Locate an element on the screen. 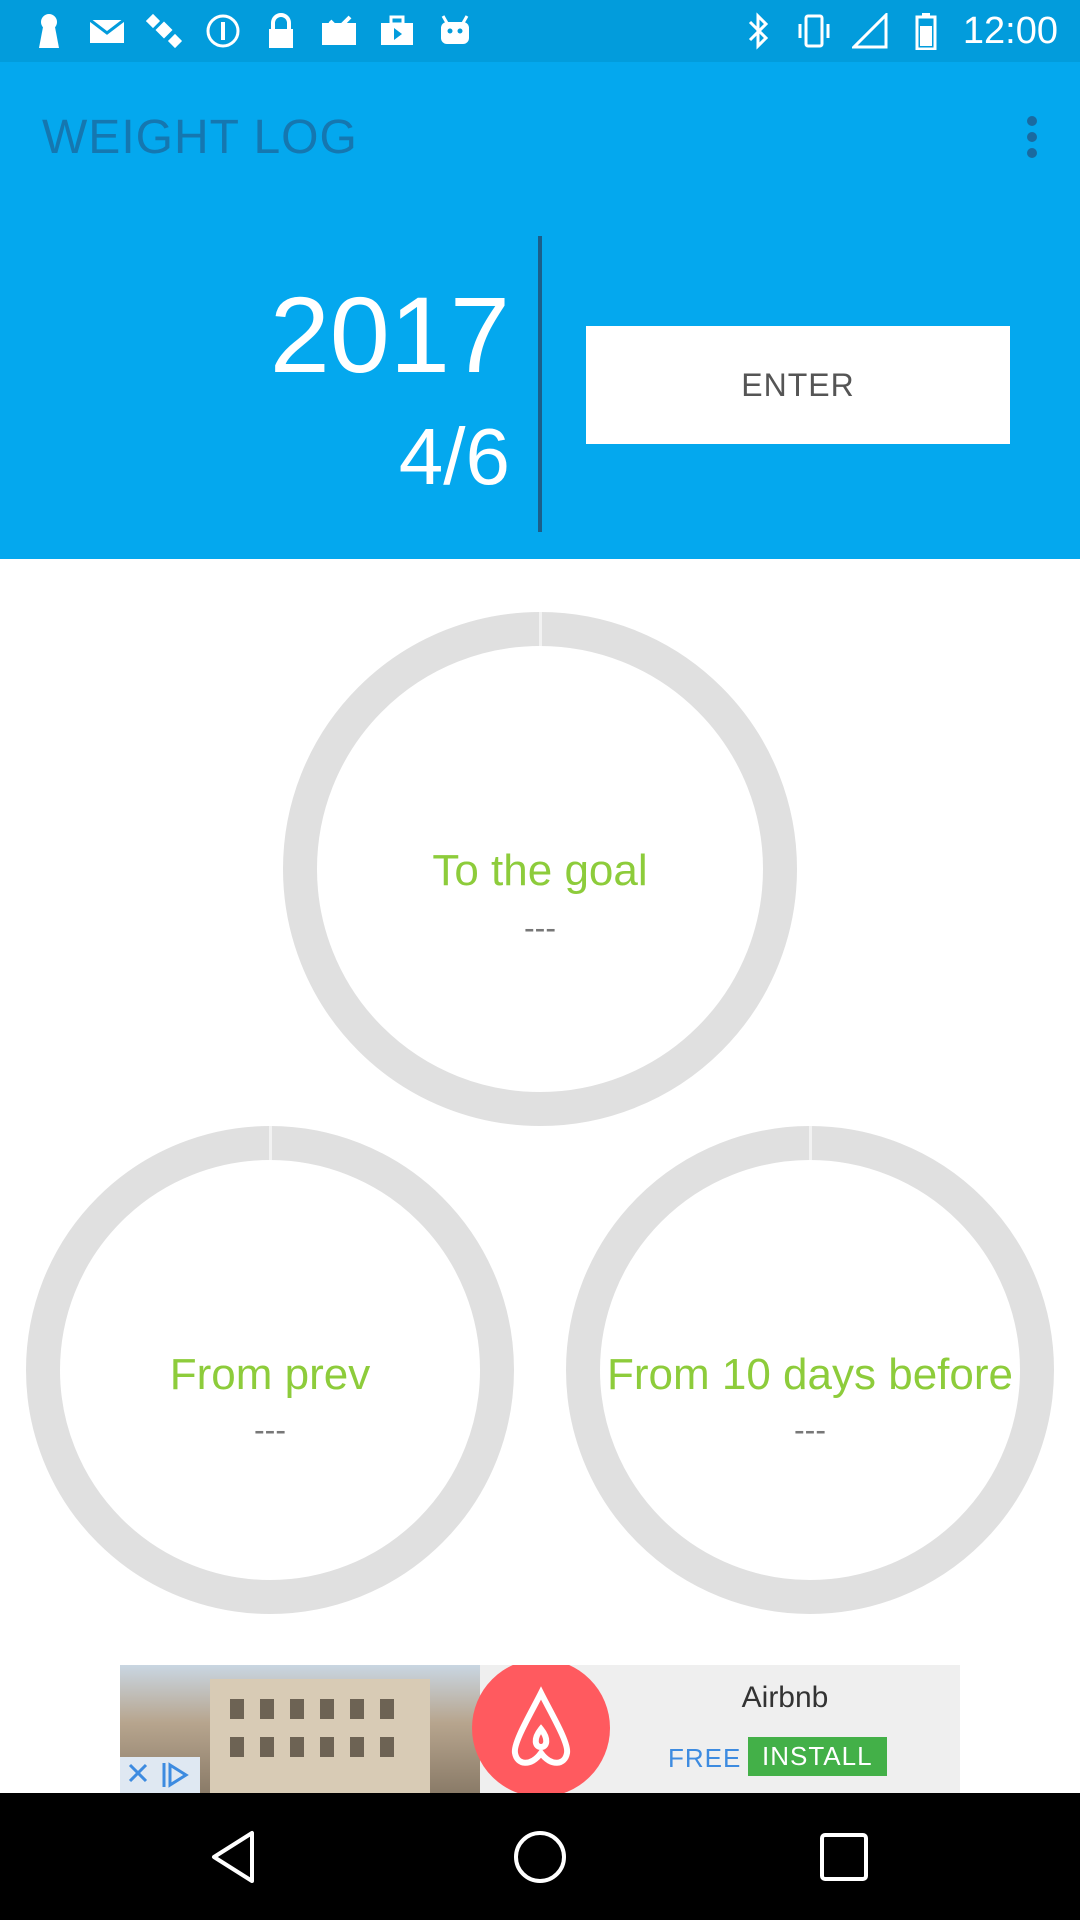  to-goal-label: To the goal is located at coordinates (540, 870).